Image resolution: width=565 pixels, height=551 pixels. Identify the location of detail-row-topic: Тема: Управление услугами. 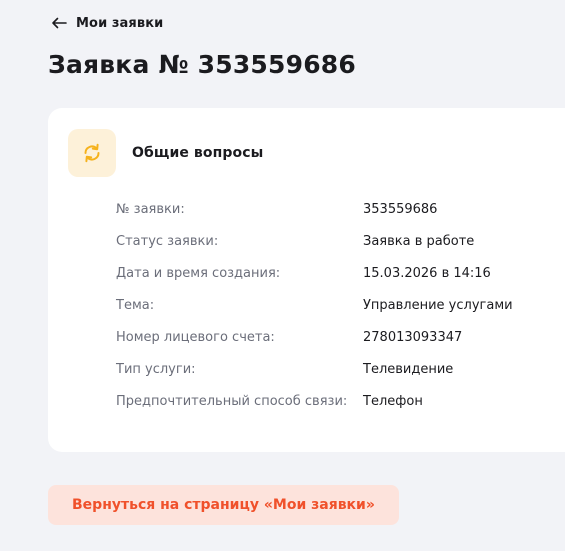
(340, 312).